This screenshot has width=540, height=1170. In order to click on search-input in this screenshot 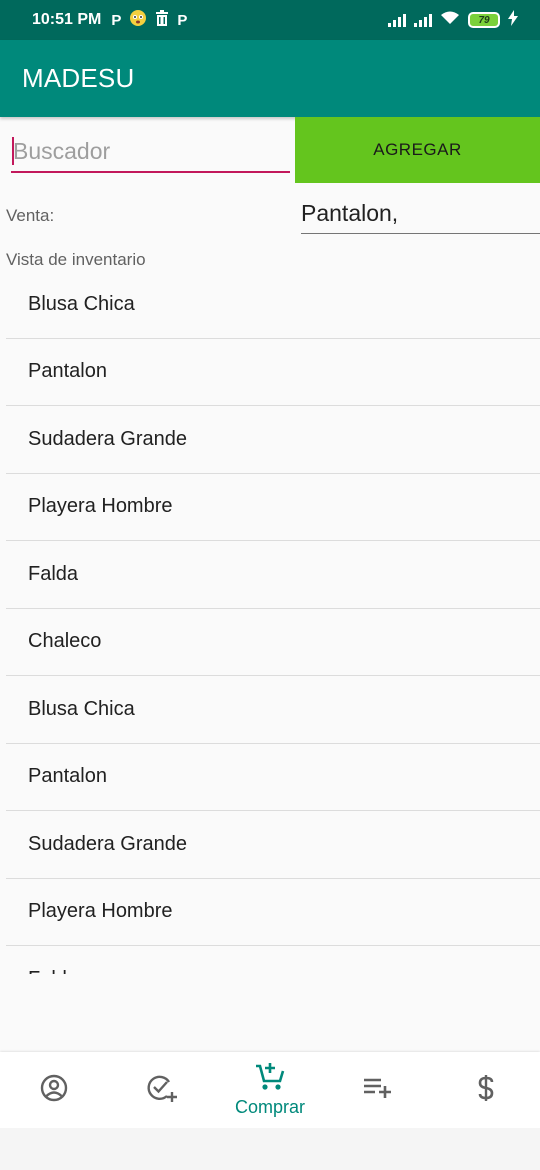, I will do `click(150, 152)`.